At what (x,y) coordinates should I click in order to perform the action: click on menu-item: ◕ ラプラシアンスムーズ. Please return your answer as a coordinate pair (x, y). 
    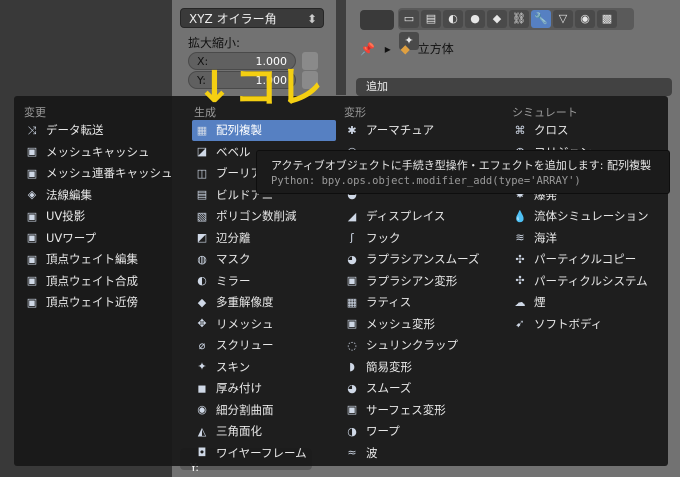
    Looking at the image, I should click on (422, 259).